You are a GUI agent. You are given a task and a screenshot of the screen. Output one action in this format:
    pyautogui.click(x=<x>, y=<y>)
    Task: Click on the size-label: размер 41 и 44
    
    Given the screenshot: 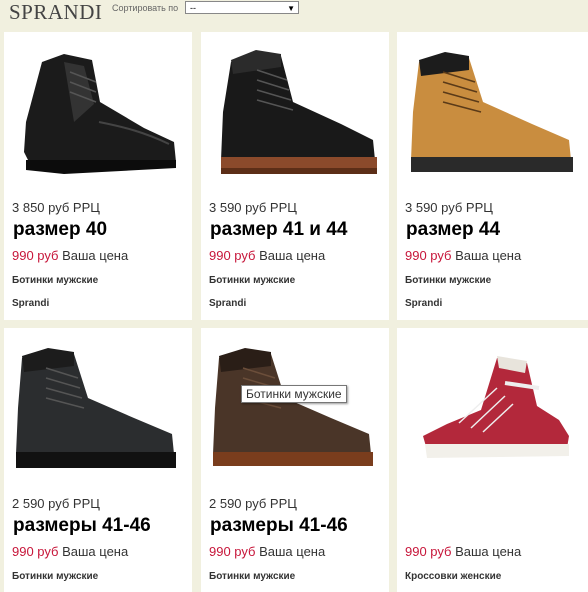 What is the action you would take?
    pyautogui.click(x=279, y=229)
    